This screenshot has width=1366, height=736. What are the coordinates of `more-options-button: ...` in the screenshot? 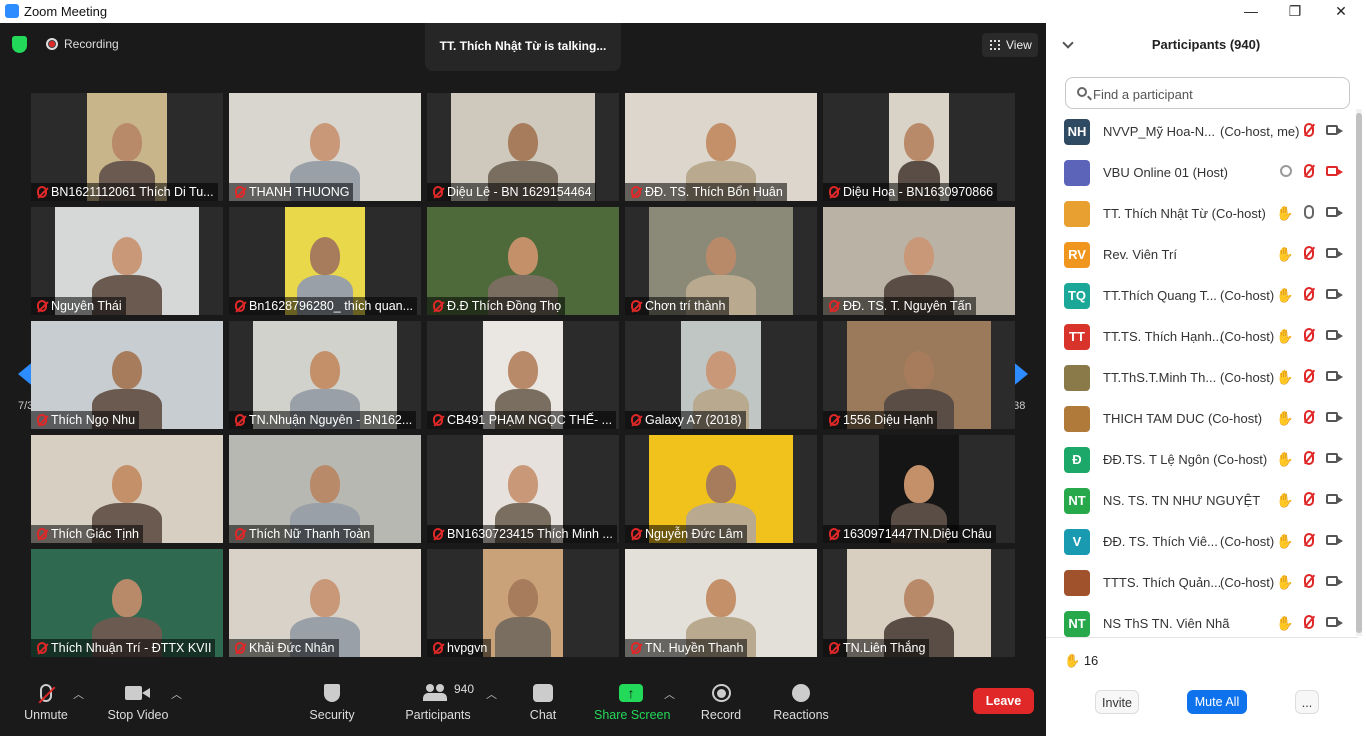 It's located at (1307, 702).